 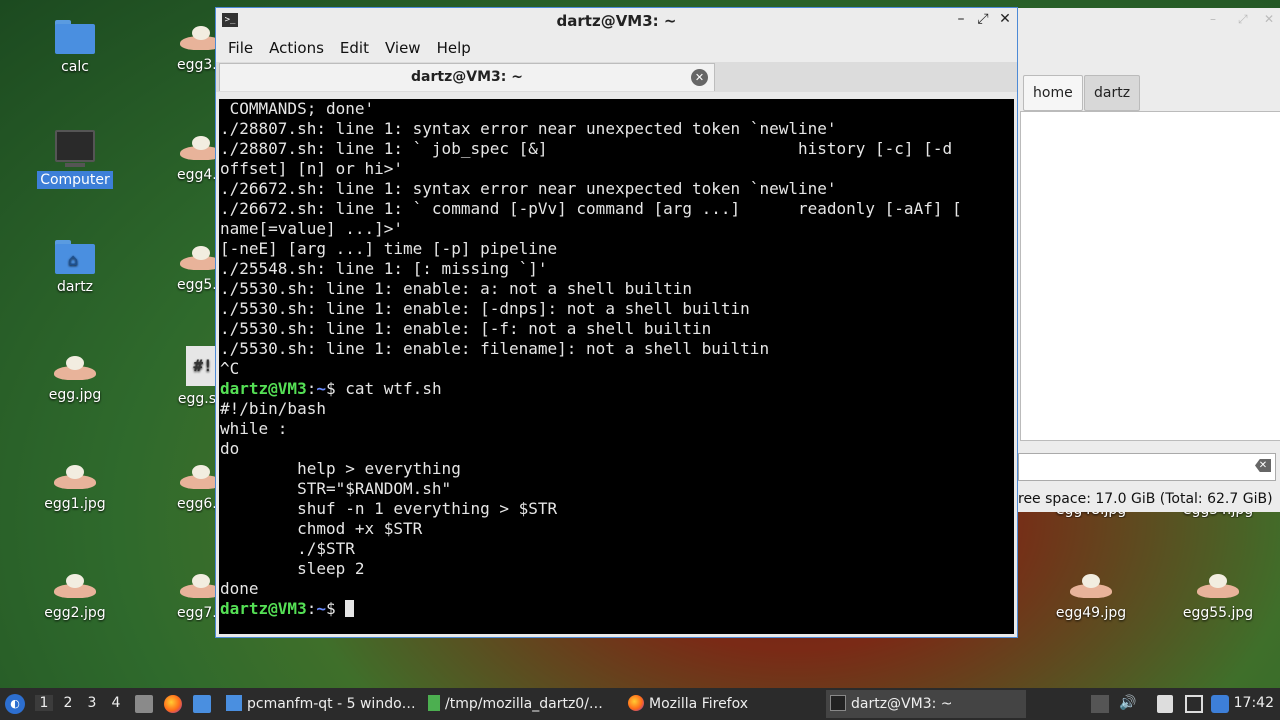 What do you see at coordinates (699, 77) in the screenshot?
I see `close-tab-icon: ✕` at bounding box center [699, 77].